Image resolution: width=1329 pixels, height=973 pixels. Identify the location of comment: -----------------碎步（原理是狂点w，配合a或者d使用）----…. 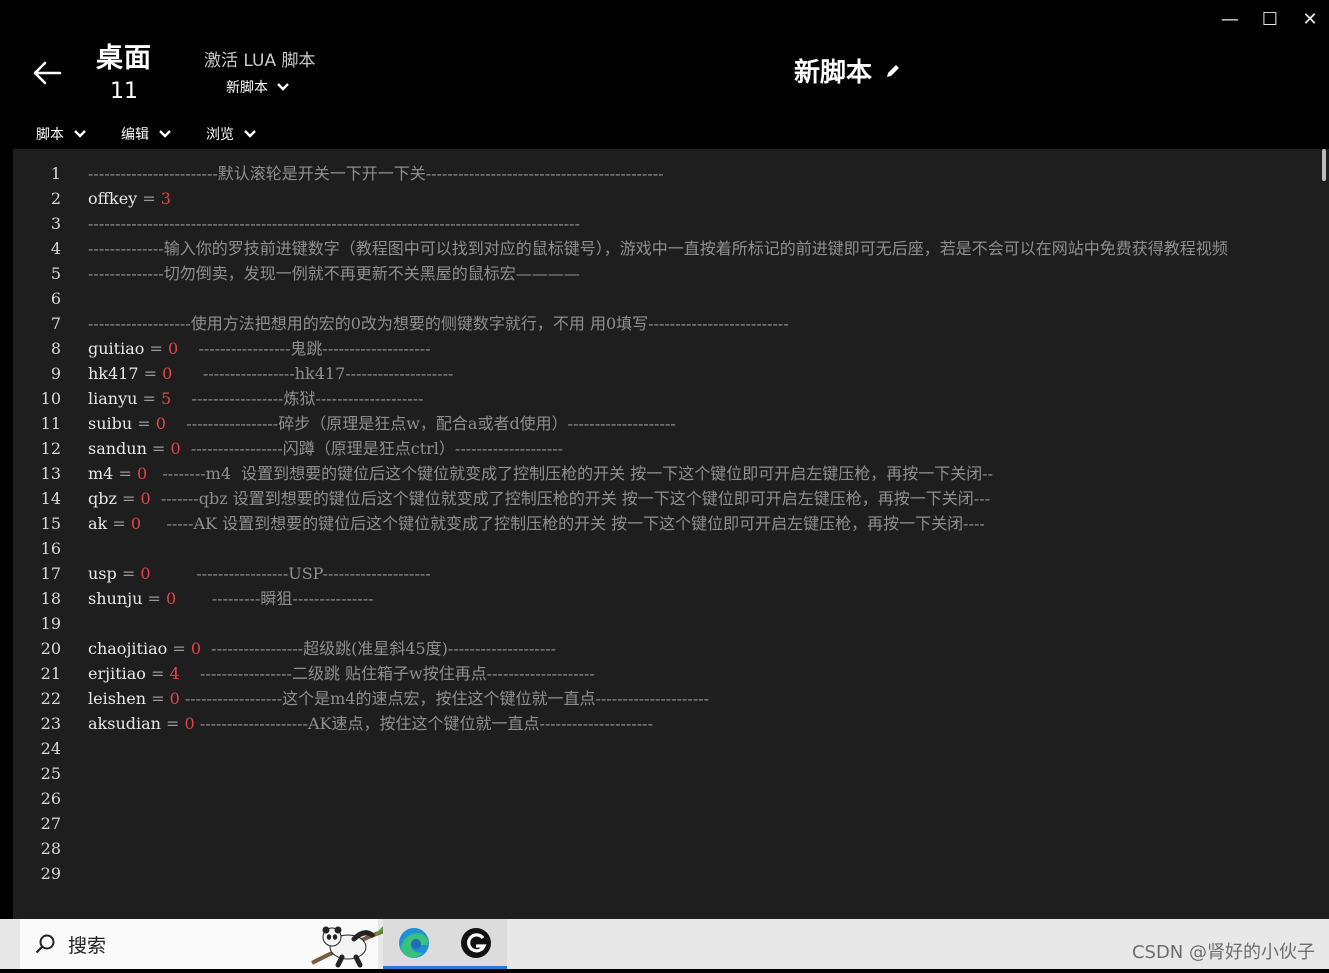
(431, 423).